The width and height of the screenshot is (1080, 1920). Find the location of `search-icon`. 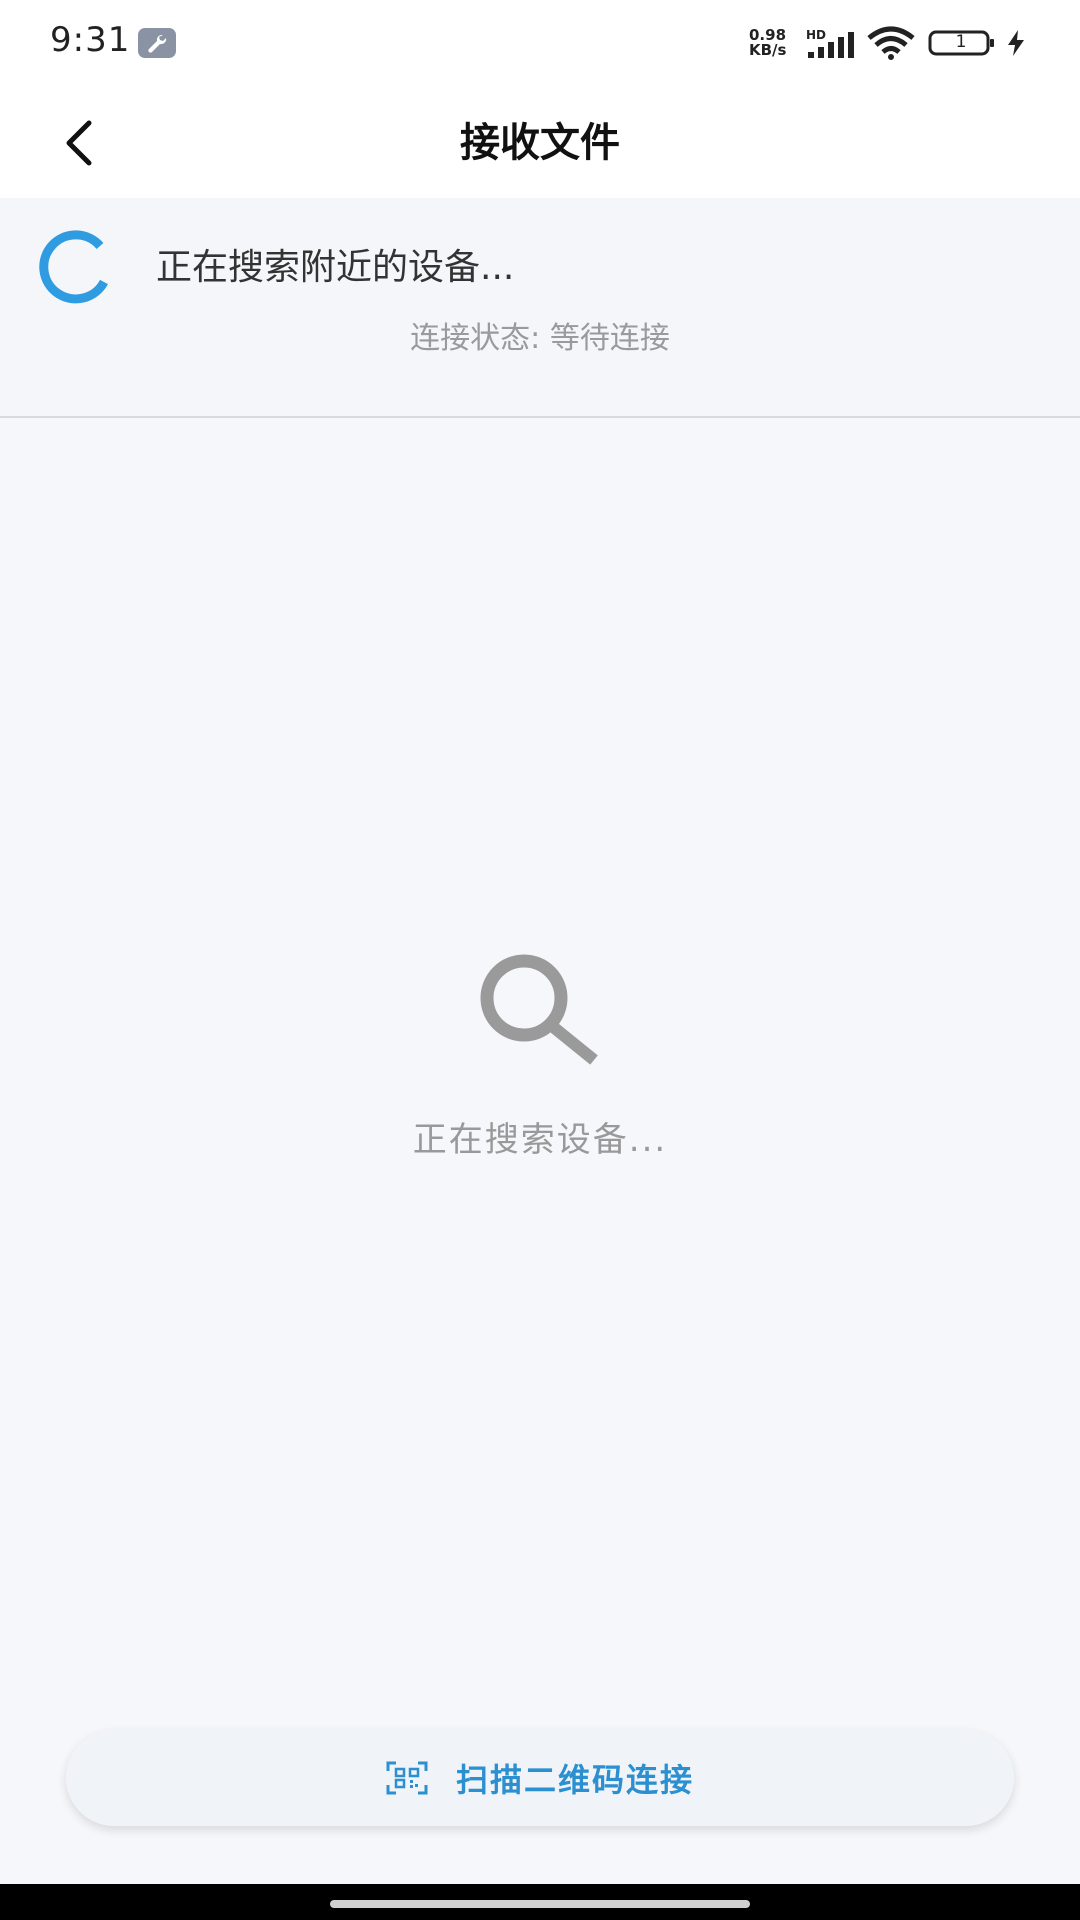

search-icon is located at coordinates (539, 1009).